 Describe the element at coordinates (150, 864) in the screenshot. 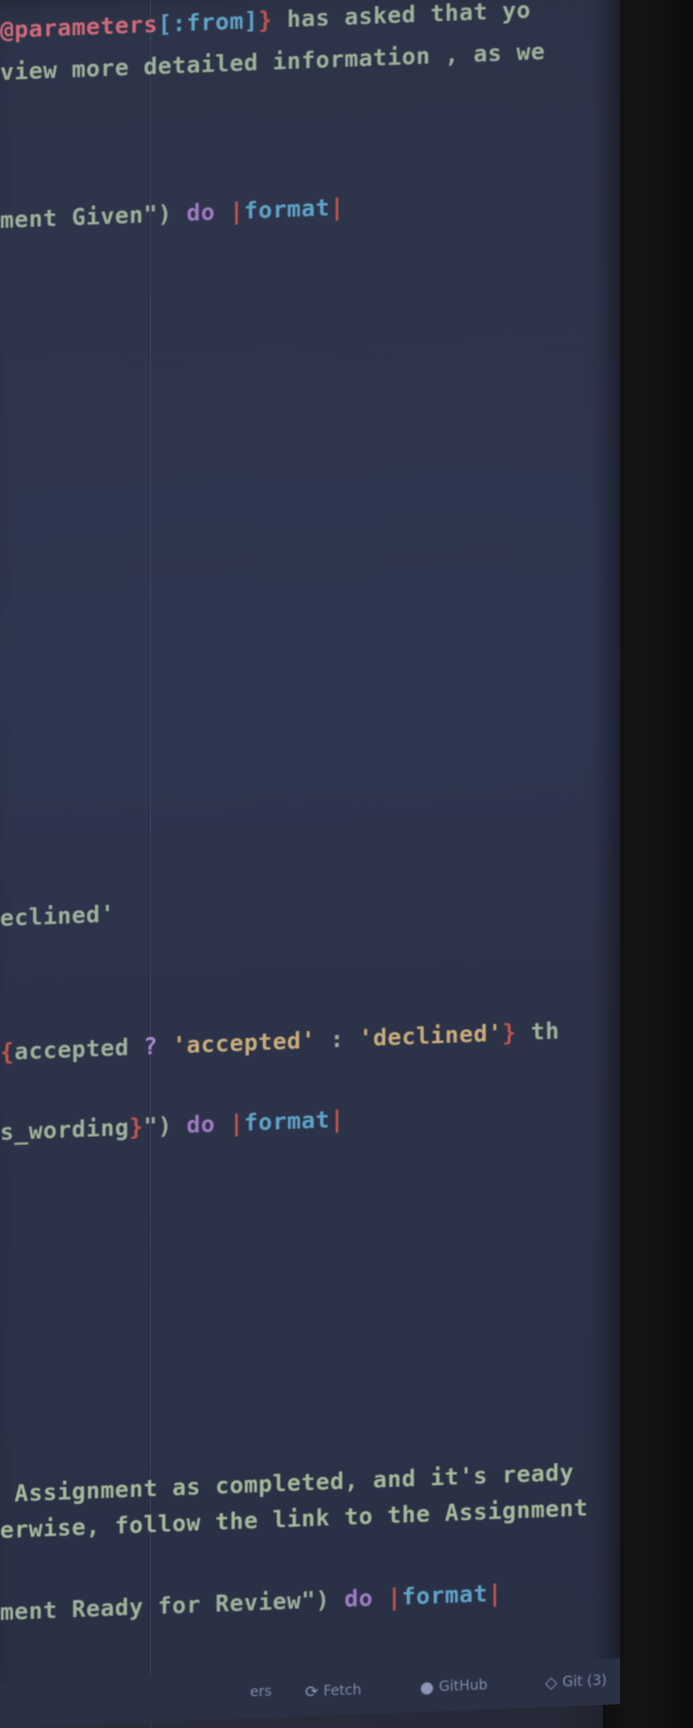

I see `editor-ruler-guide` at that location.